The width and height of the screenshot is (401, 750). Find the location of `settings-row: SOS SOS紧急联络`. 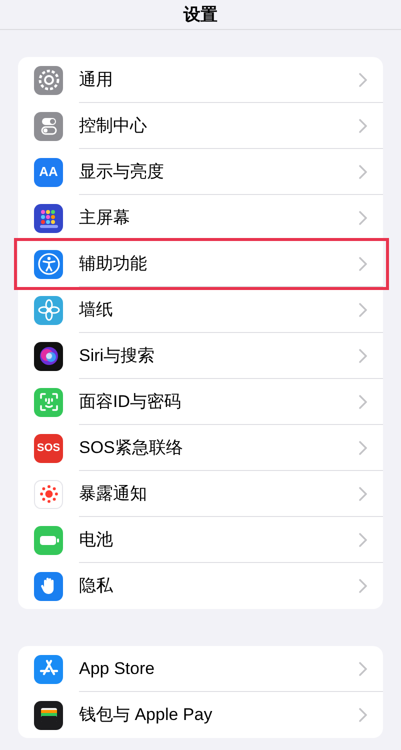

settings-row: SOS SOS紧急联络 is located at coordinates (200, 448).